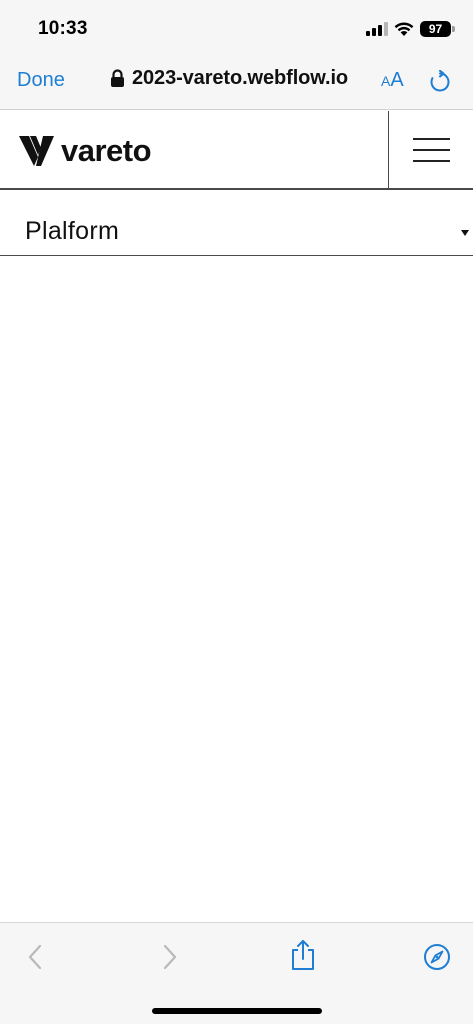 The image size is (473, 1024). I want to click on status-bar: 10:33 97, so click(236, 28).